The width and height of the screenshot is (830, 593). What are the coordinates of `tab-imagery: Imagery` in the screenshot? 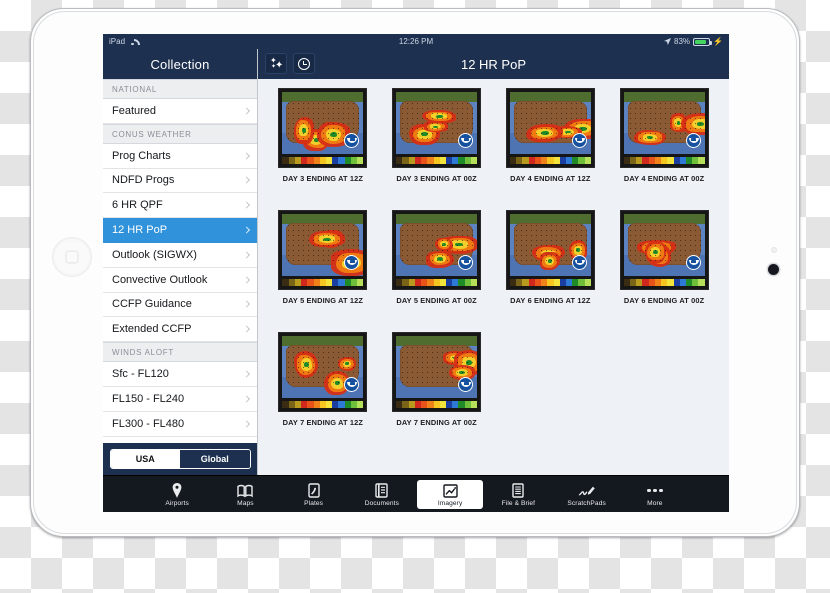 It's located at (450, 494).